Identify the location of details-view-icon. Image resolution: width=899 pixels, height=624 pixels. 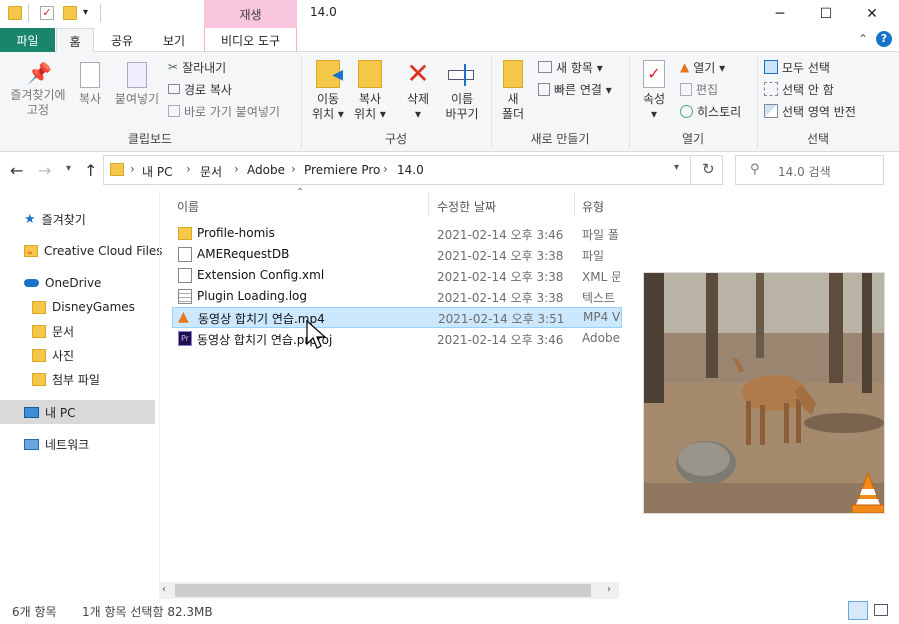
(858, 610).